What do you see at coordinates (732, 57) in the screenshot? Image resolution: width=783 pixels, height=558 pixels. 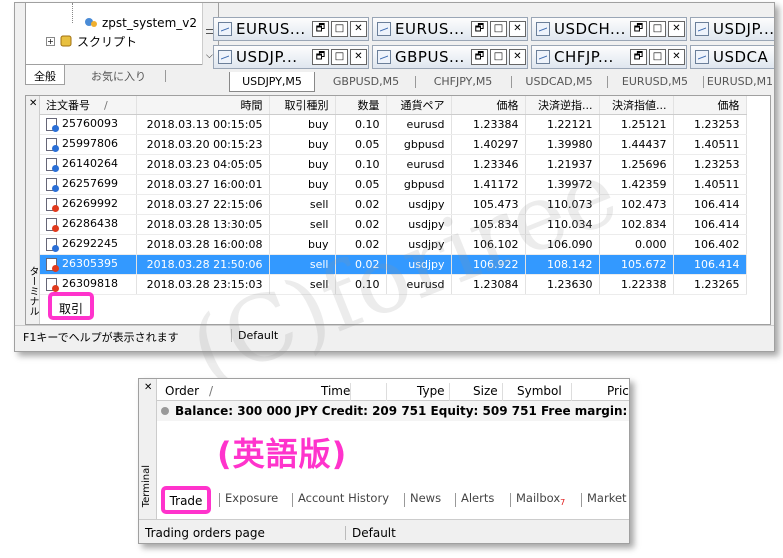 I see `chart-window-tile: USDCA` at bounding box center [732, 57].